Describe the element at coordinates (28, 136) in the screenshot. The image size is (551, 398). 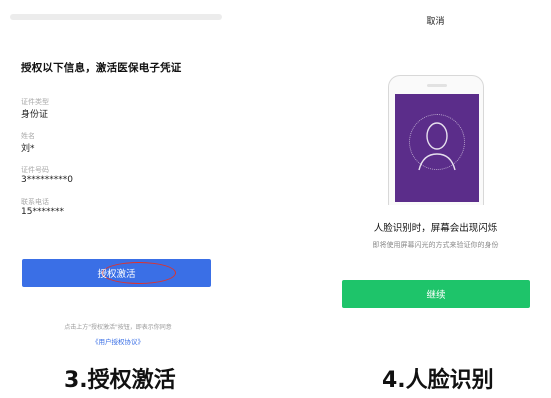
I see `field-label-name: 姓名` at that location.